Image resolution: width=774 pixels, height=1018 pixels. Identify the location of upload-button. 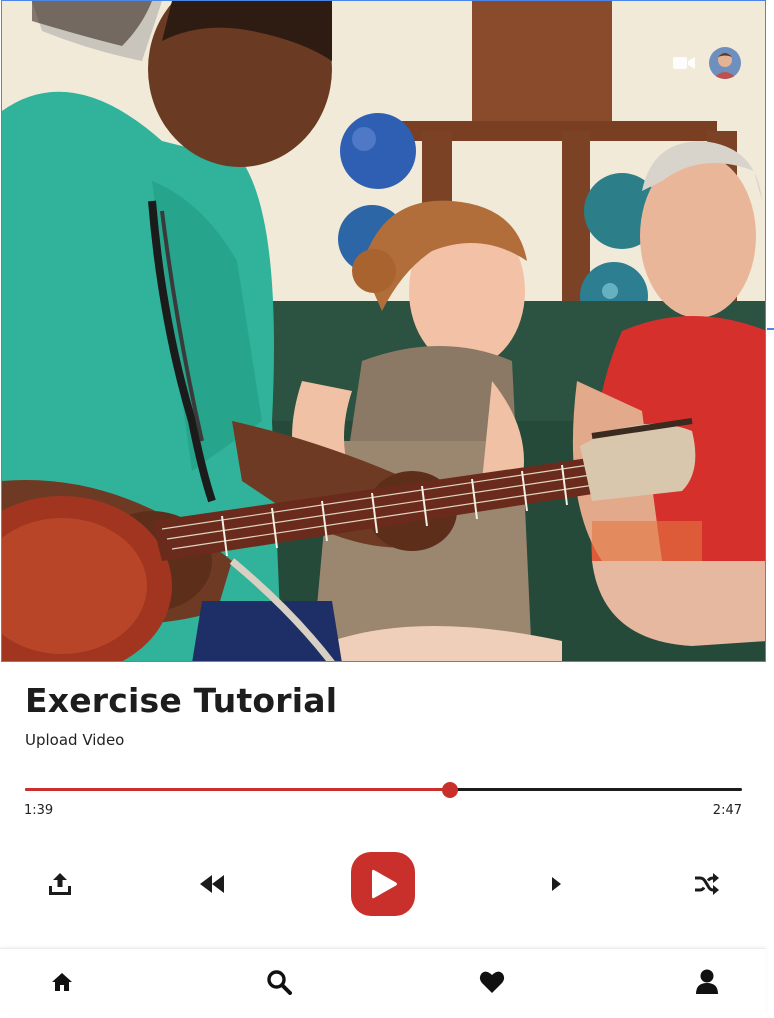
(60, 884).